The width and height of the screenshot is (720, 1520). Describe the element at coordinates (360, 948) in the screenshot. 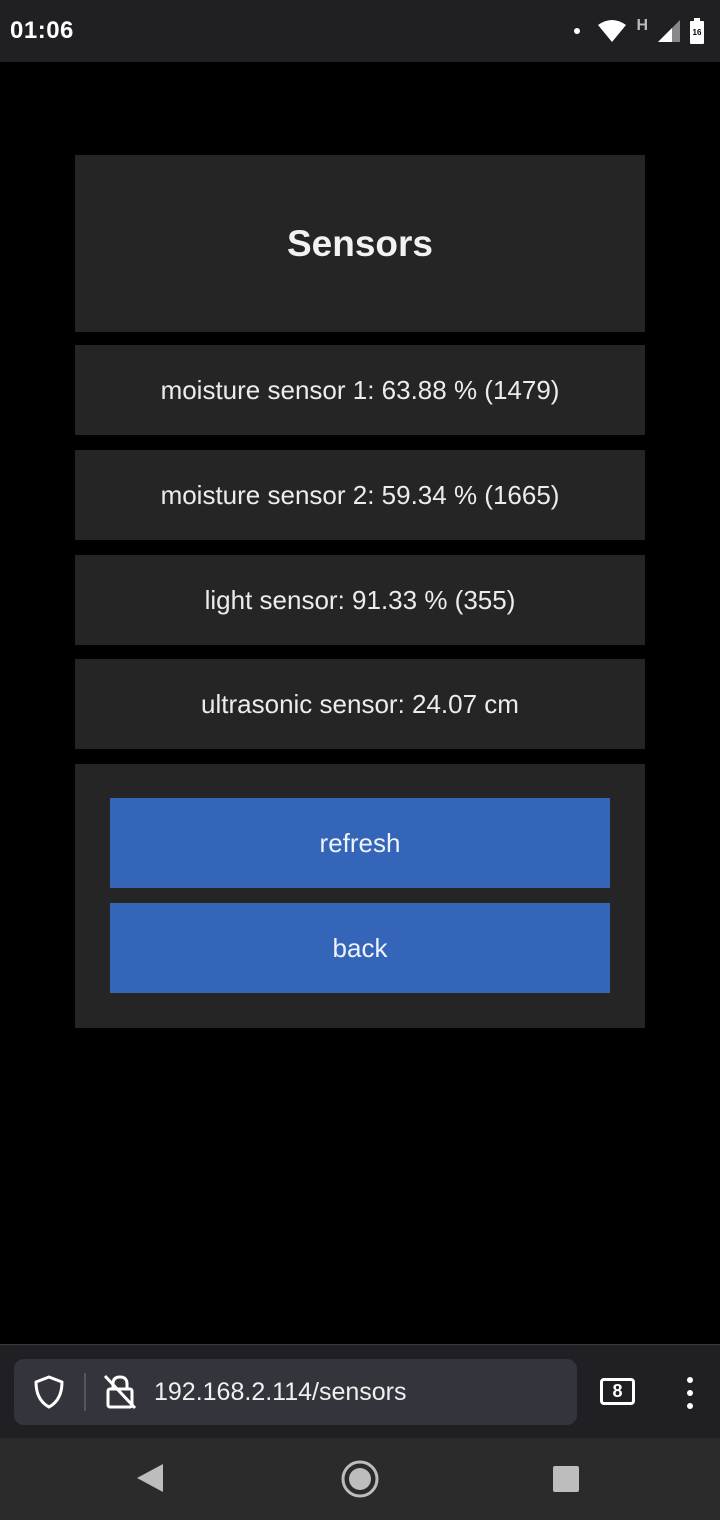

I see `back-button: back` at that location.